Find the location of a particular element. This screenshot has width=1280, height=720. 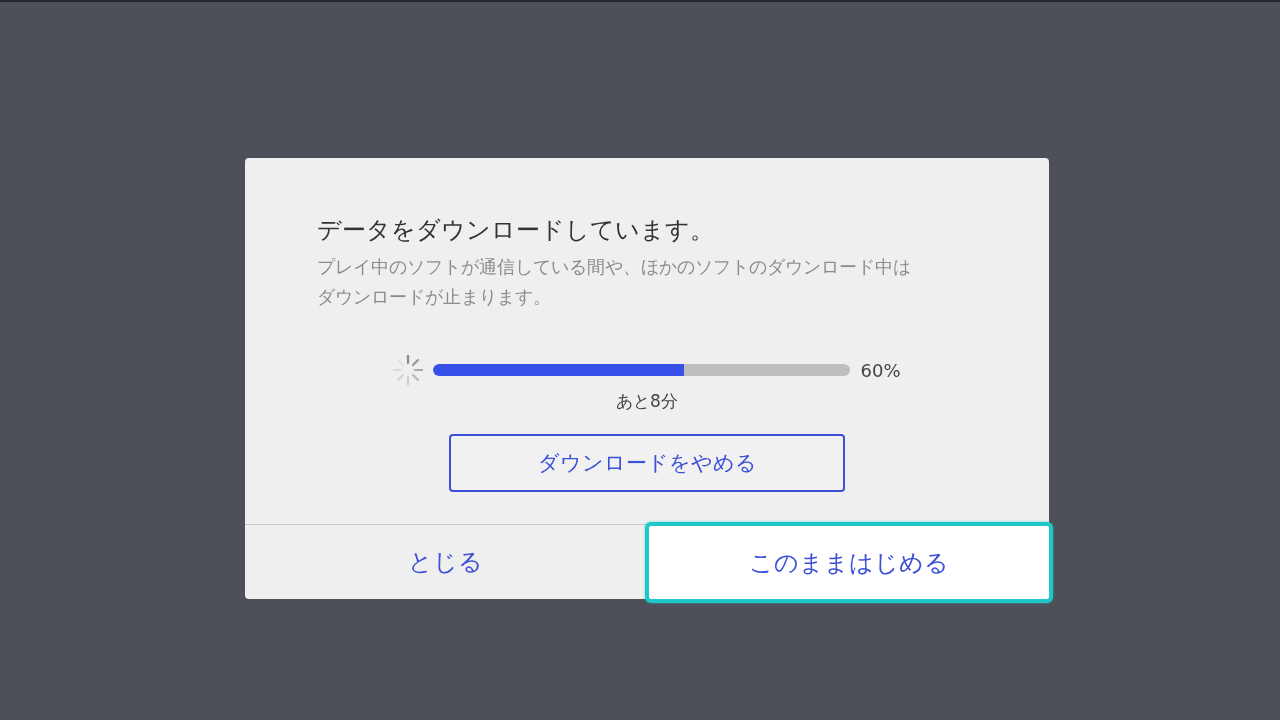

cancel-download-button: ダウンロードをやめる is located at coordinates (647, 463).